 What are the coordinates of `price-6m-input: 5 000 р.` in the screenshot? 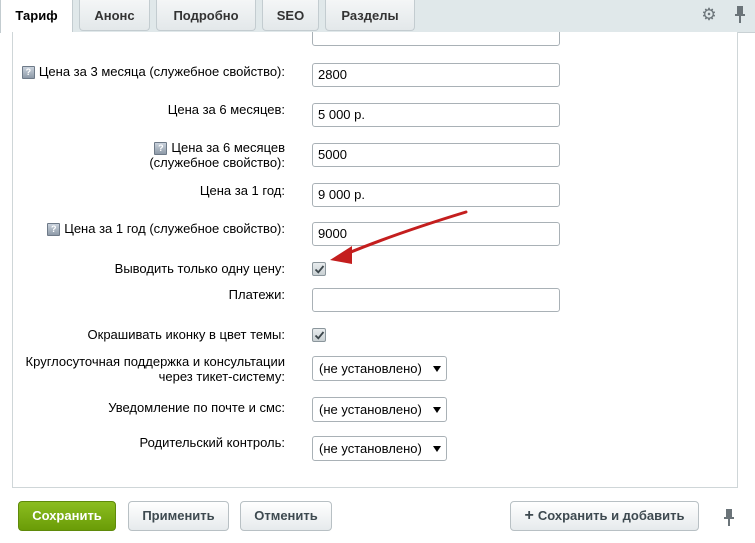 It's located at (436, 115).